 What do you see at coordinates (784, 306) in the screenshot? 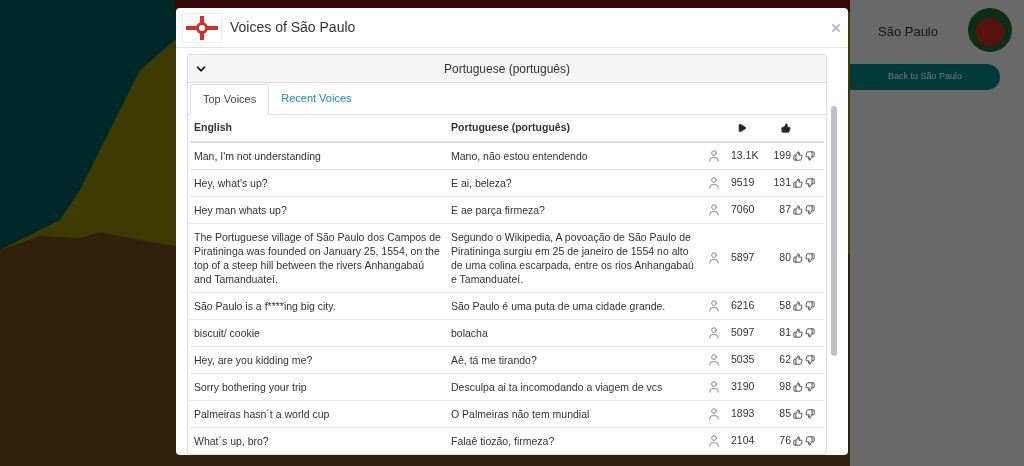
I see `like-count: 58` at bounding box center [784, 306].